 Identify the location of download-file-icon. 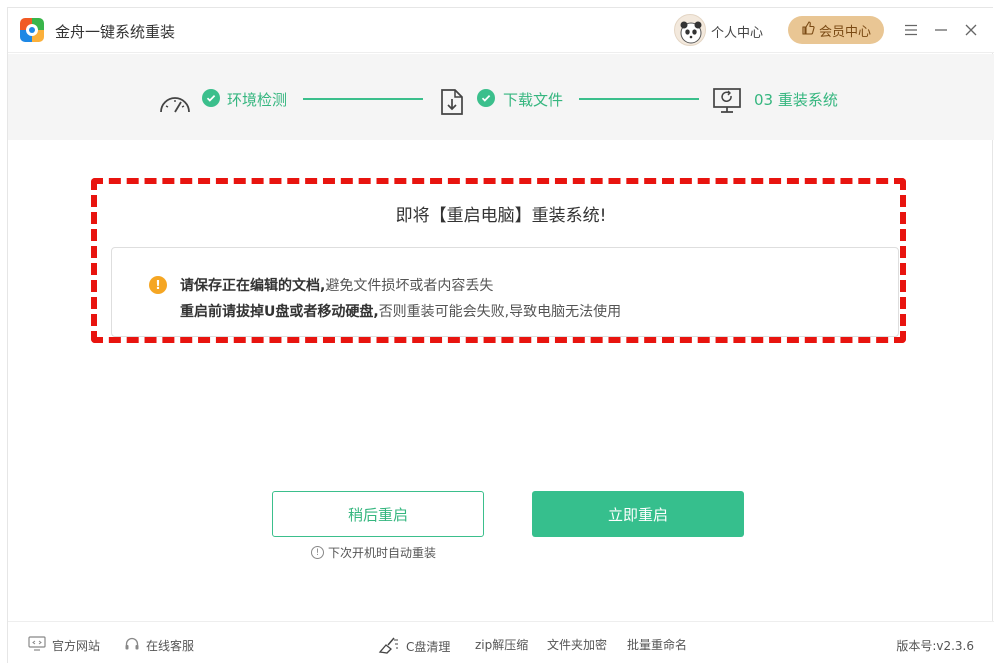
(452, 104).